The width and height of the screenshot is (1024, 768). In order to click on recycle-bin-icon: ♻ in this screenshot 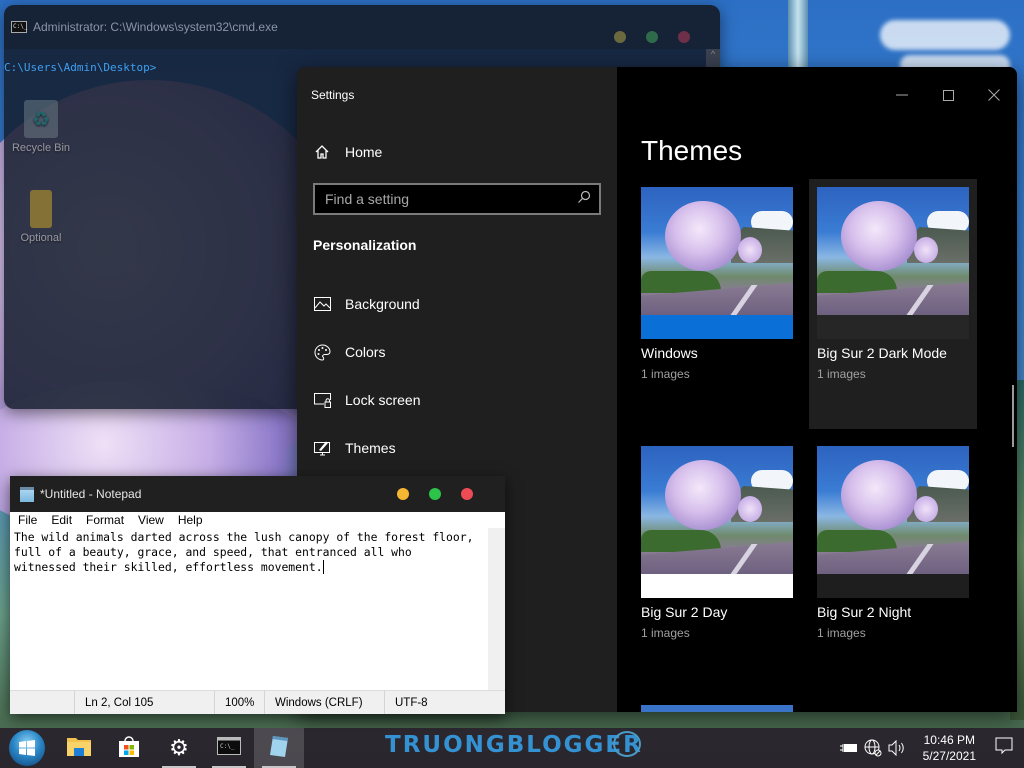, I will do `click(41, 119)`.